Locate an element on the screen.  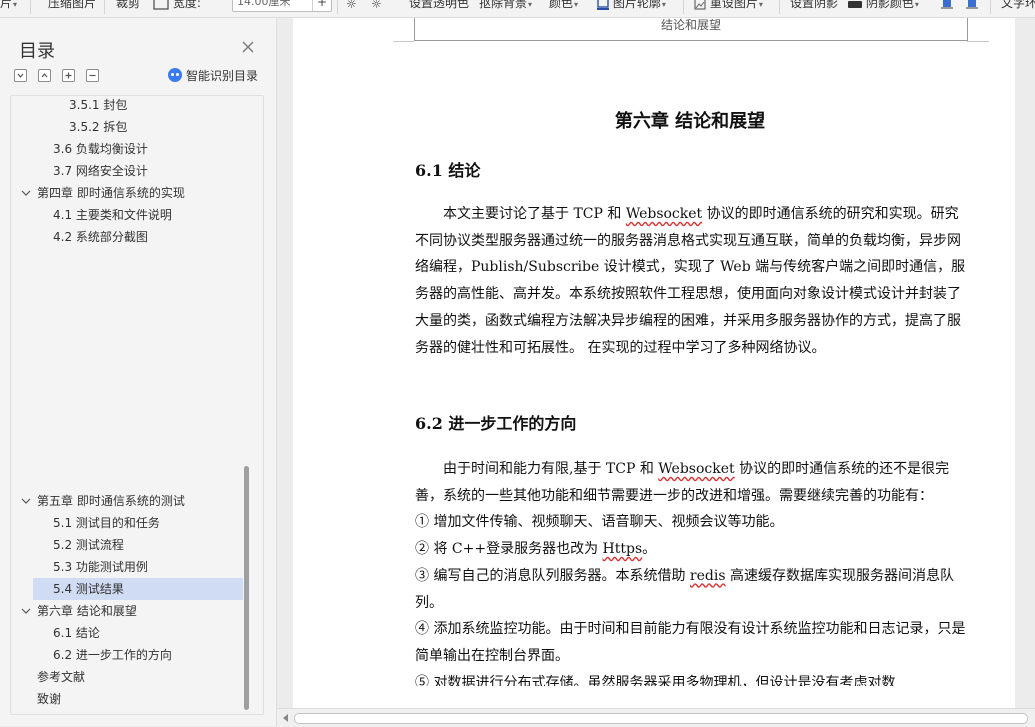
reset-picture-icon is located at coordinates (700, 5).